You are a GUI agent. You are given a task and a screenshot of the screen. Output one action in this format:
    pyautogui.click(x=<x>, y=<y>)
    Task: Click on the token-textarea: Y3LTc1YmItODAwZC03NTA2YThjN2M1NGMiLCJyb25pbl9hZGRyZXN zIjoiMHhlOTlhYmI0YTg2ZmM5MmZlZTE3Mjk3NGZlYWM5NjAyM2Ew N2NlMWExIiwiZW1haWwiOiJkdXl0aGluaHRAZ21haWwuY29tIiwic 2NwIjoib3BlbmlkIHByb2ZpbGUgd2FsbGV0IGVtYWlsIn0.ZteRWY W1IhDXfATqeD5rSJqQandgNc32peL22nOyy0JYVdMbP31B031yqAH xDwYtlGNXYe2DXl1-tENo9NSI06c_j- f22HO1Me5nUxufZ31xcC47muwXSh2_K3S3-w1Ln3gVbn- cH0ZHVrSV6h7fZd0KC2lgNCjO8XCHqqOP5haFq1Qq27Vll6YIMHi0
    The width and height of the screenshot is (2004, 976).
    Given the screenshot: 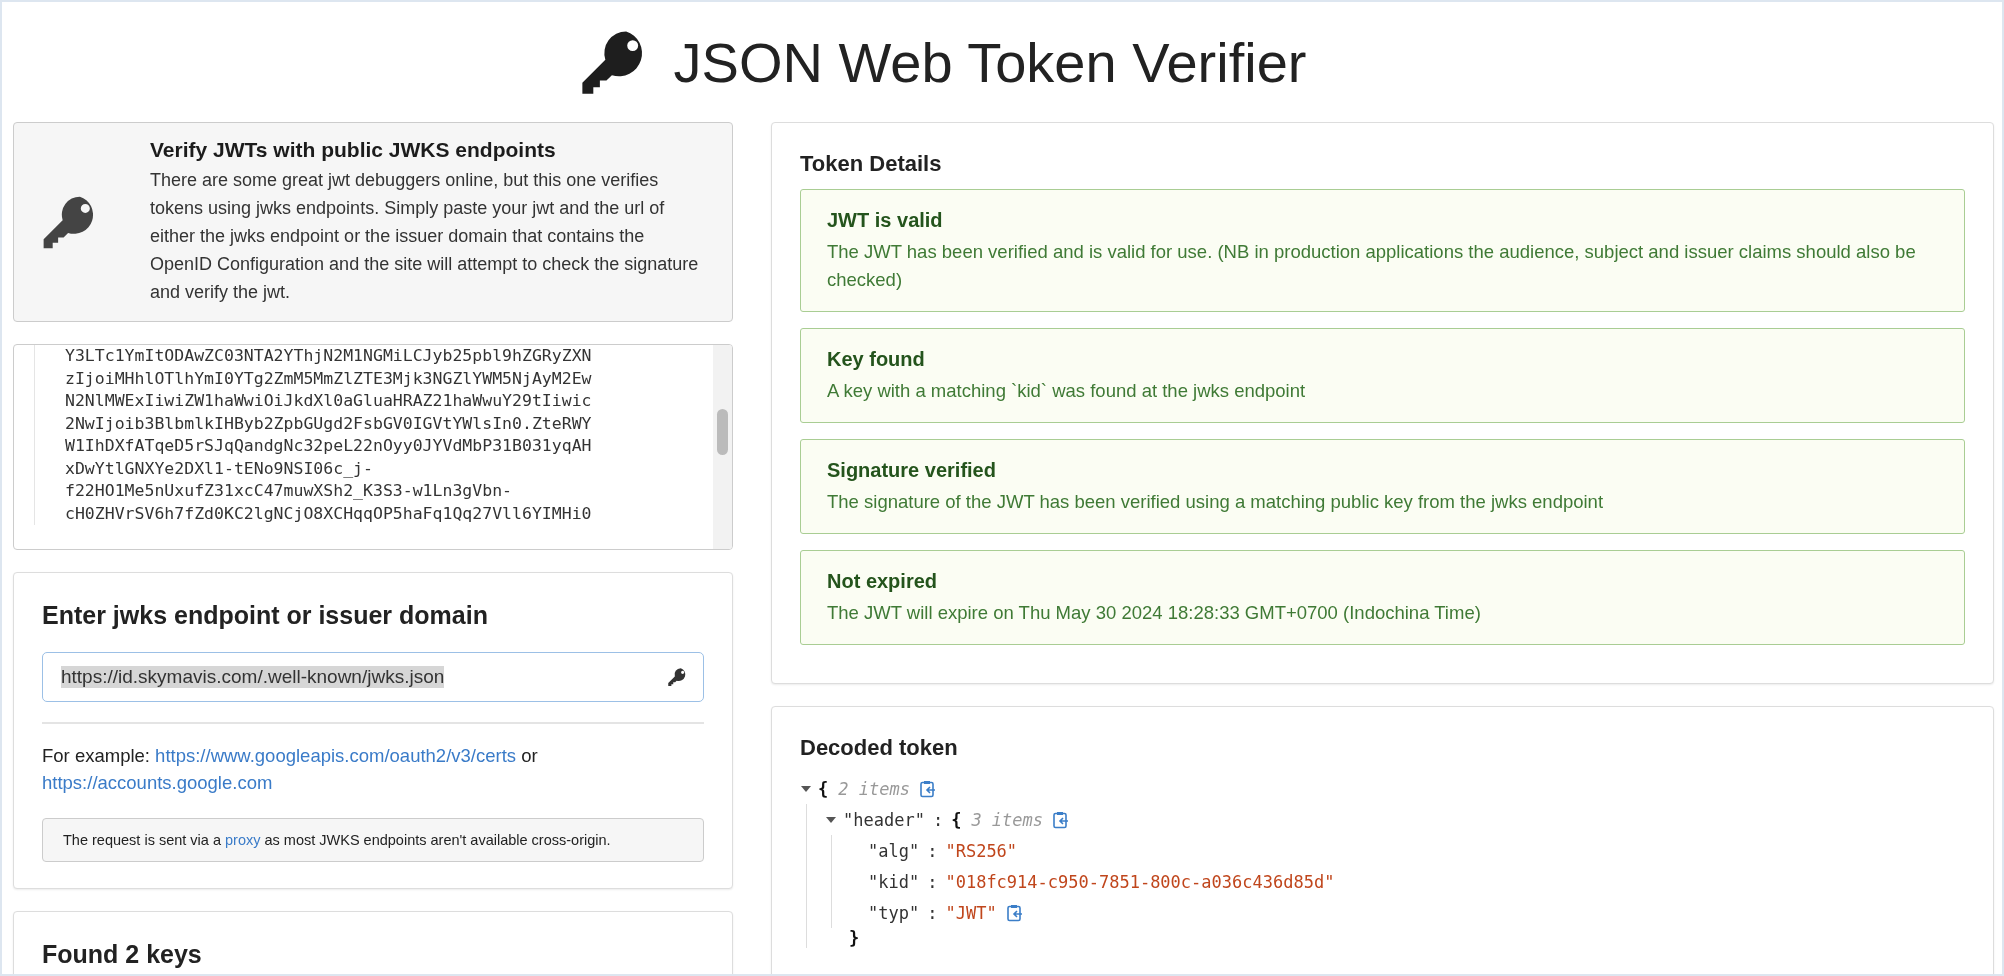 What is the action you would take?
    pyautogui.click(x=373, y=447)
    